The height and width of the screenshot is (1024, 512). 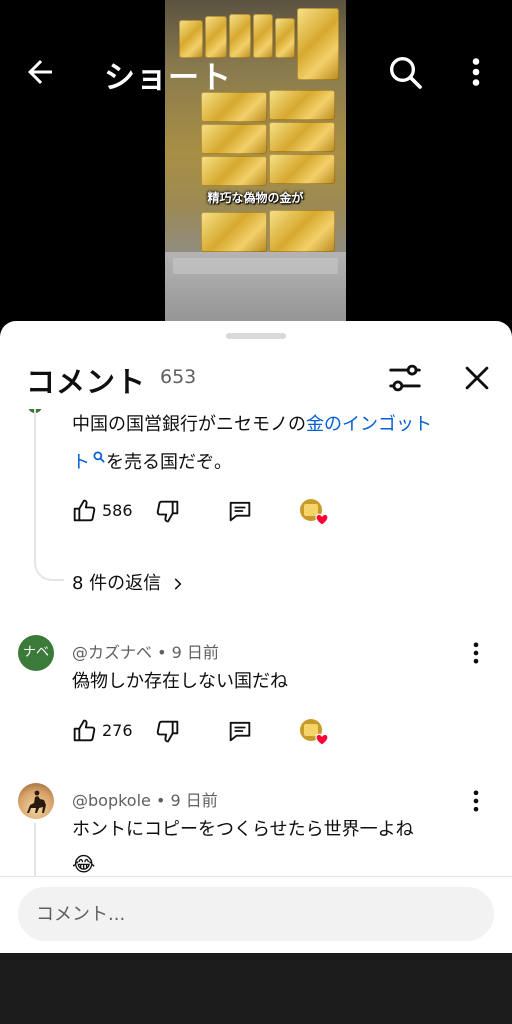 What do you see at coordinates (117, 583) in the screenshot?
I see `replies-label: 8 件の返信` at bounding box center [117, 583].